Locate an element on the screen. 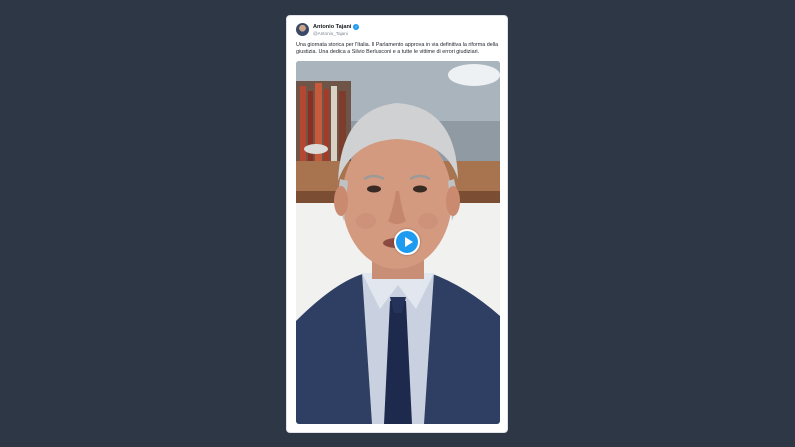 The width and height of the screenshot is (795, 447). play-button is located at coordinates (407, 242).